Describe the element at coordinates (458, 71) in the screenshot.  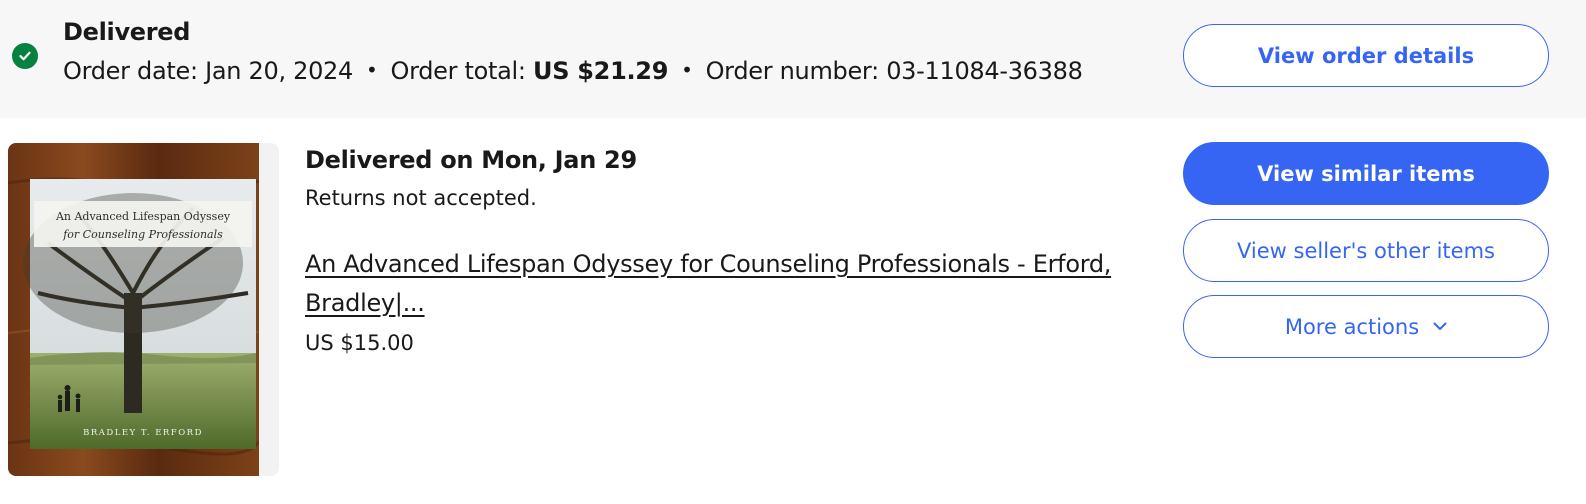
I see `order-total-label: Order total:` at that location.